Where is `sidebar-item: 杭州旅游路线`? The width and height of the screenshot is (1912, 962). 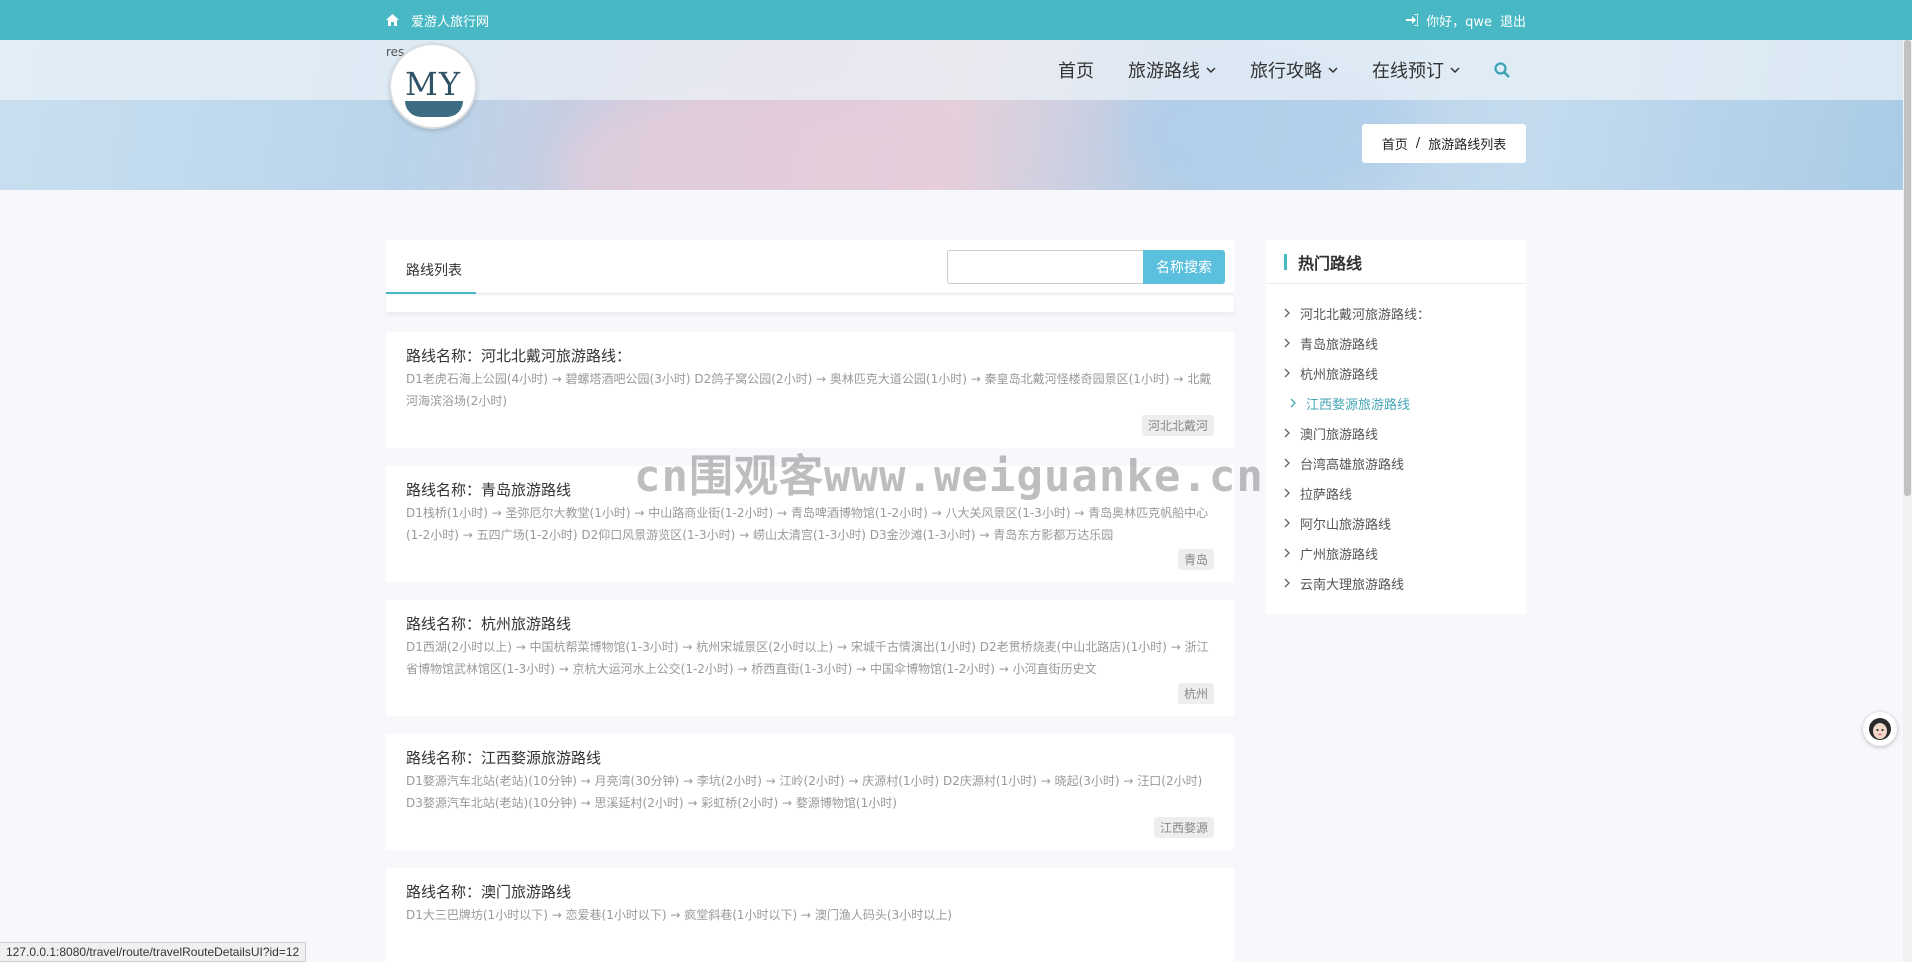 sidebar-item: 杭州旅游路线 is located at coordinates (1405, 373).